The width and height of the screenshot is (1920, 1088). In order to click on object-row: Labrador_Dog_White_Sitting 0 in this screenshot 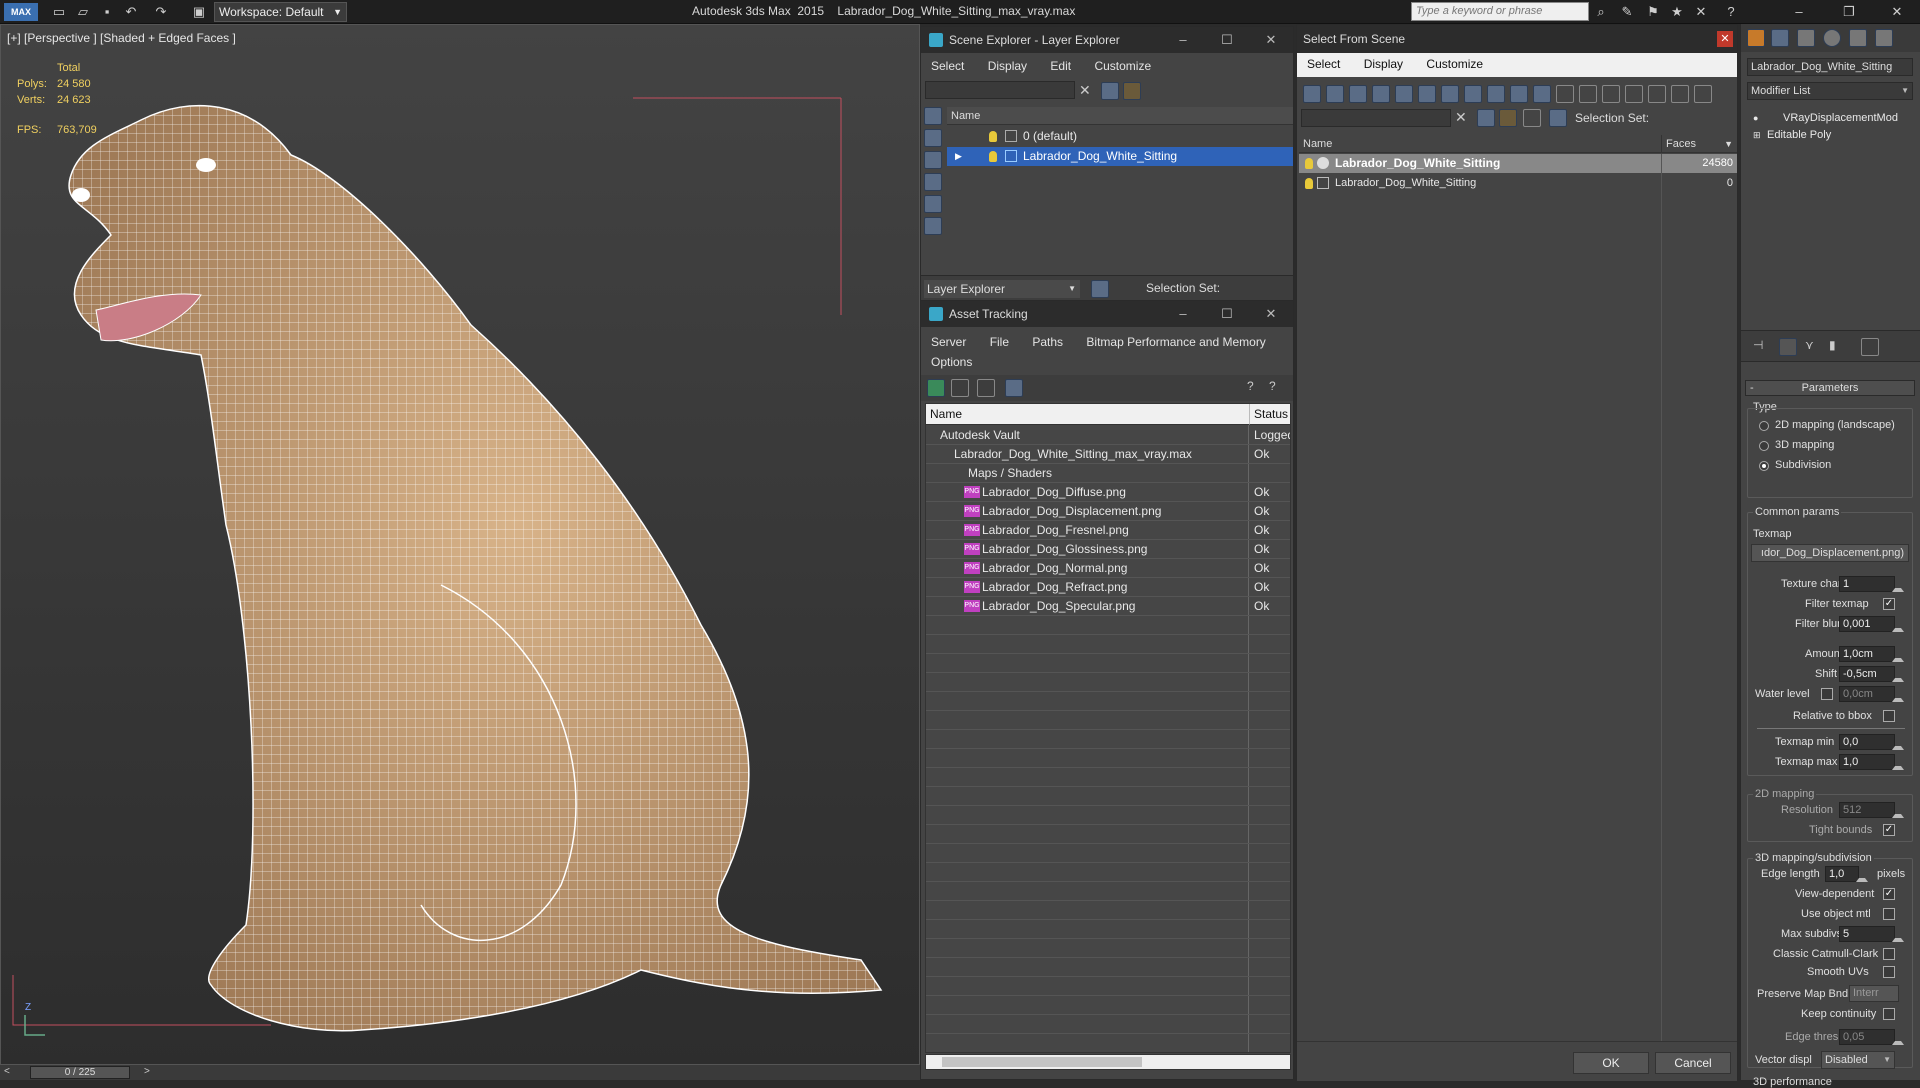, I will do `click(1518, 183)`.